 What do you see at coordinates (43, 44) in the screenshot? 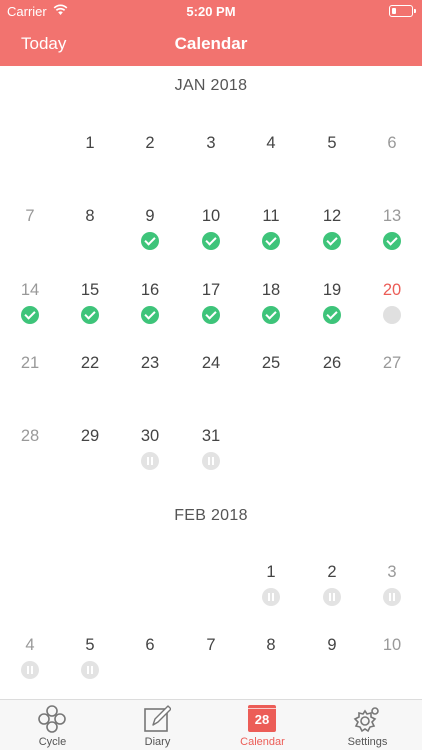
I see `today-button: Today` at bounding box center [43, 44].